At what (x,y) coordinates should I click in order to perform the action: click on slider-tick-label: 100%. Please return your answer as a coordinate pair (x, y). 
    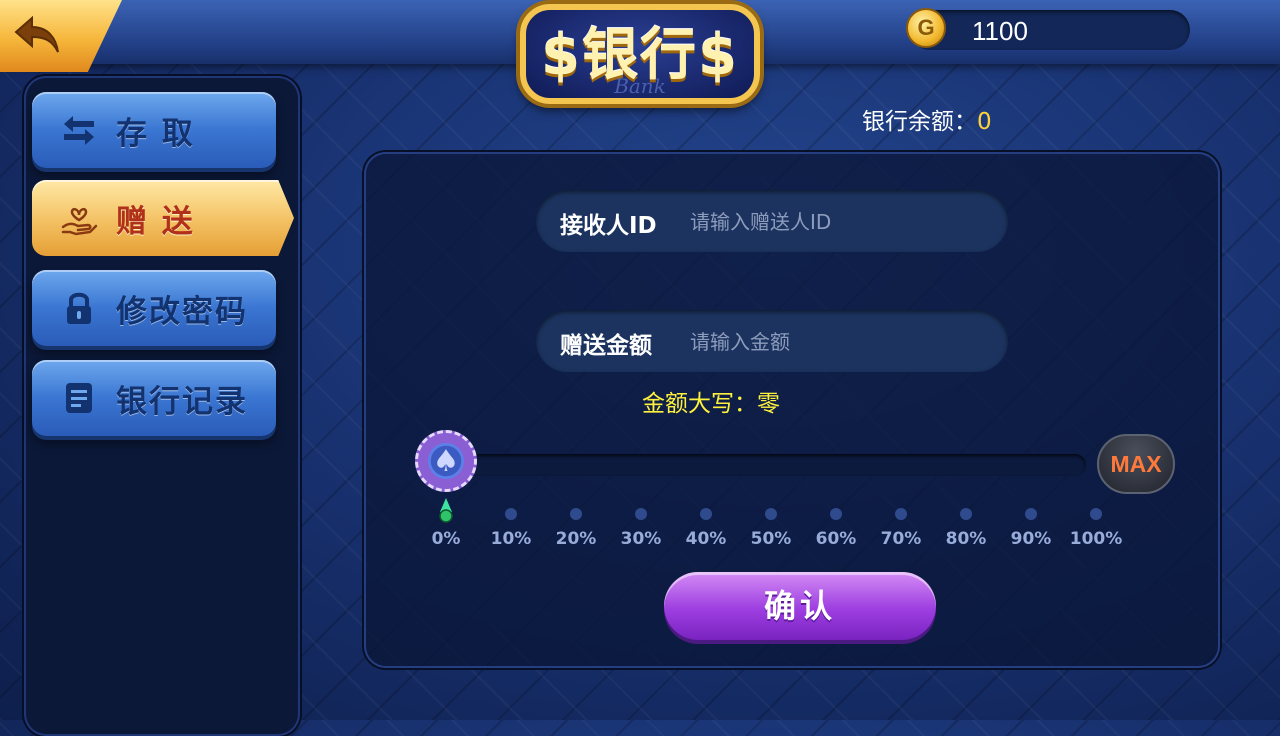
    Looking at the image, I should click on (1096, 539).